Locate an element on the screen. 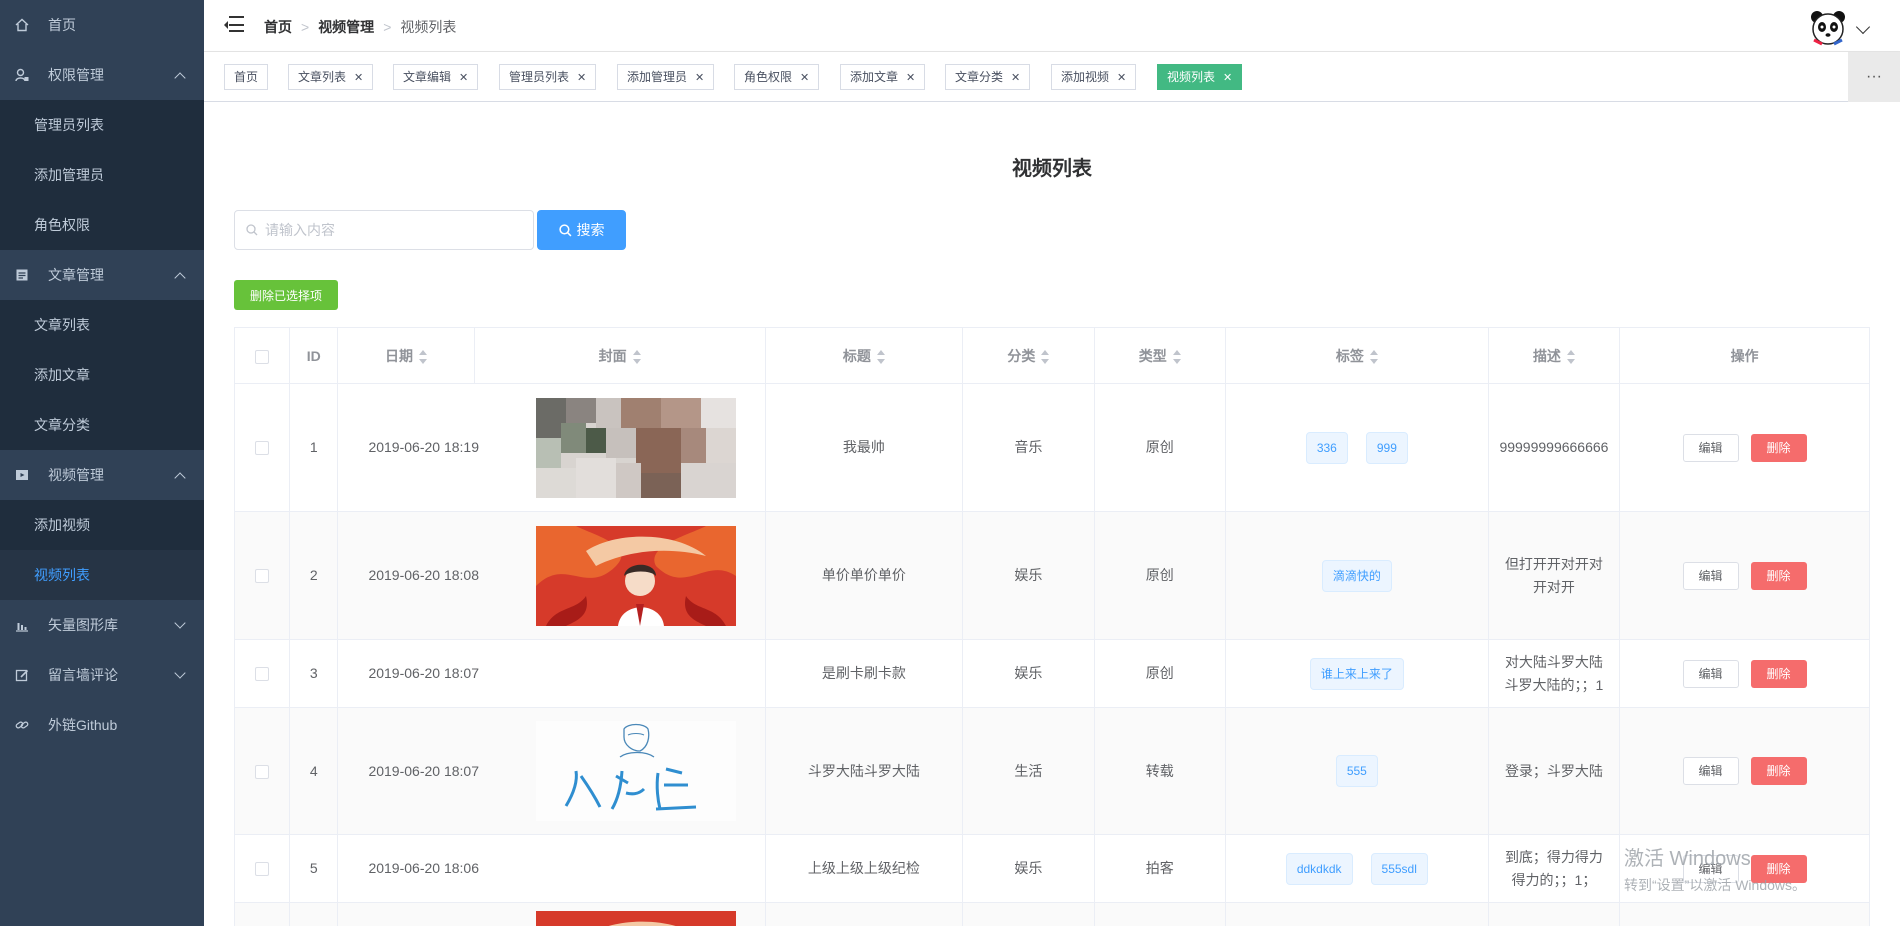 This screenshot has height=926, width=1900. sidebar-item-add-article: 添加文章 is located at coordinates (102, 375).